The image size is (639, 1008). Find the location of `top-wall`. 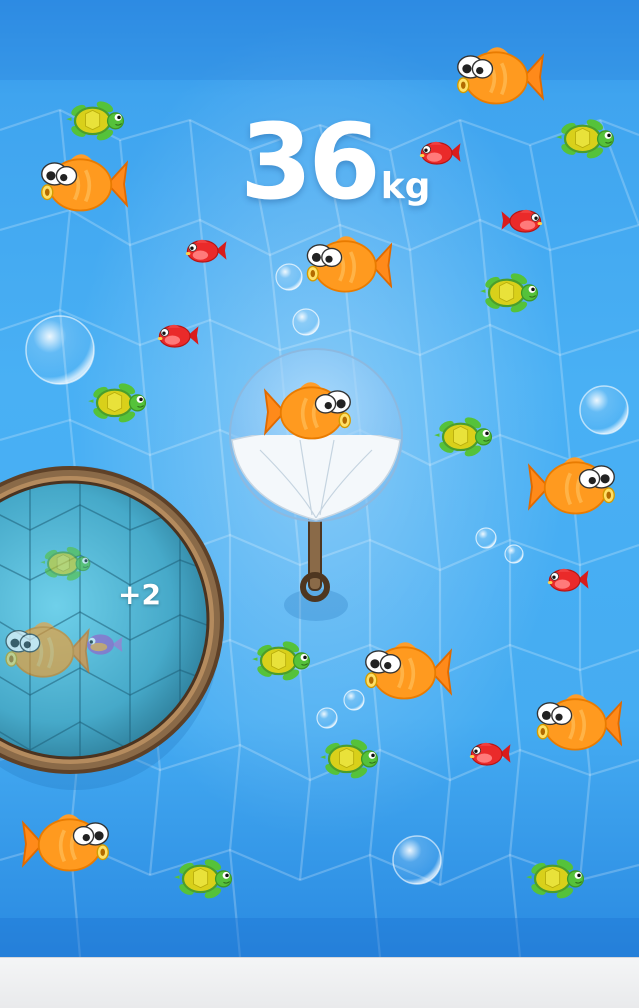

top-wall is located at coordinates (319, 40).